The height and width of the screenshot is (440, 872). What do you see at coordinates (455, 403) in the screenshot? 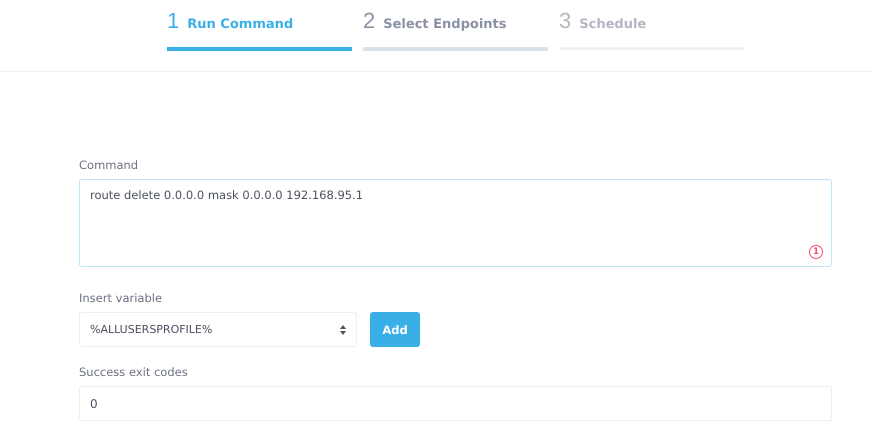
I see `exit-codes-input-field: 0` at bounding box center [455, 403].